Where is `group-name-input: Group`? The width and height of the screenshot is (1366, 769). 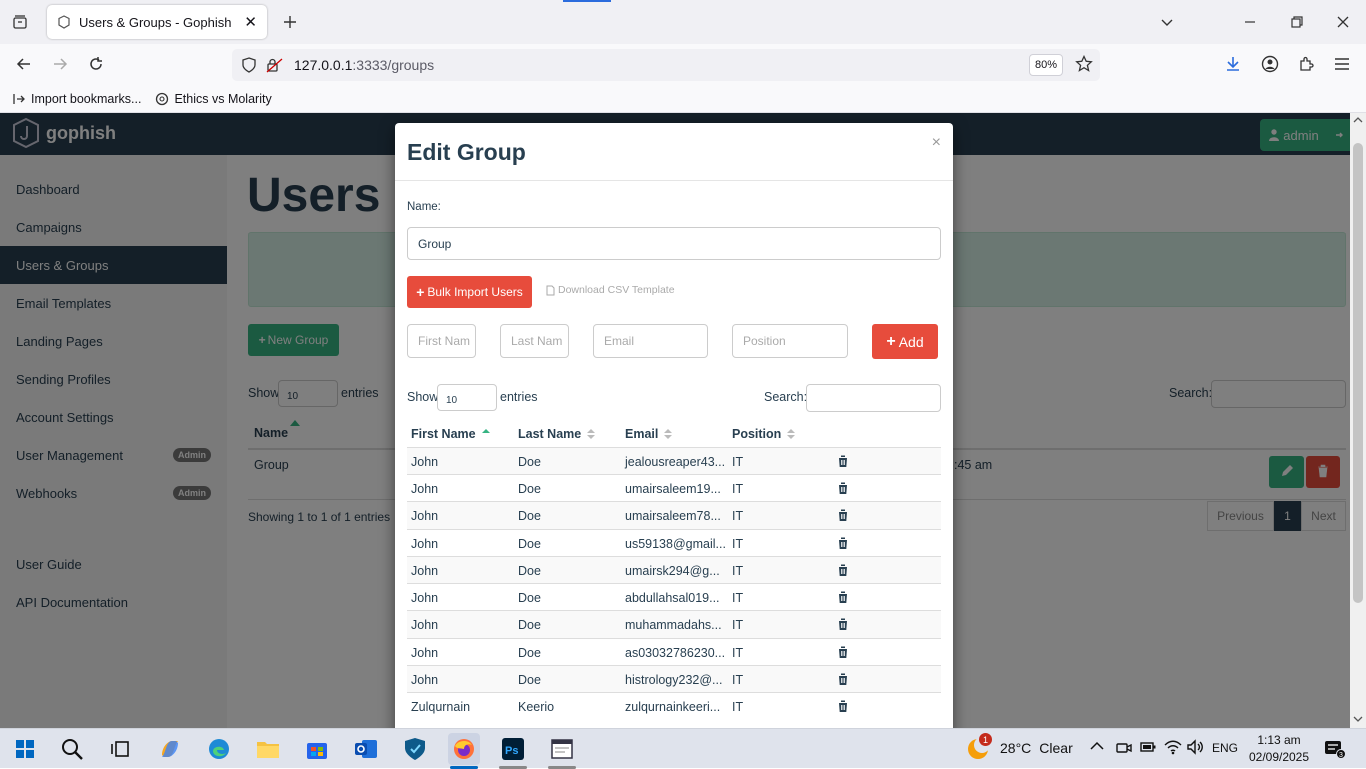 group-name-input: Group is located at coordinates (674, 243).